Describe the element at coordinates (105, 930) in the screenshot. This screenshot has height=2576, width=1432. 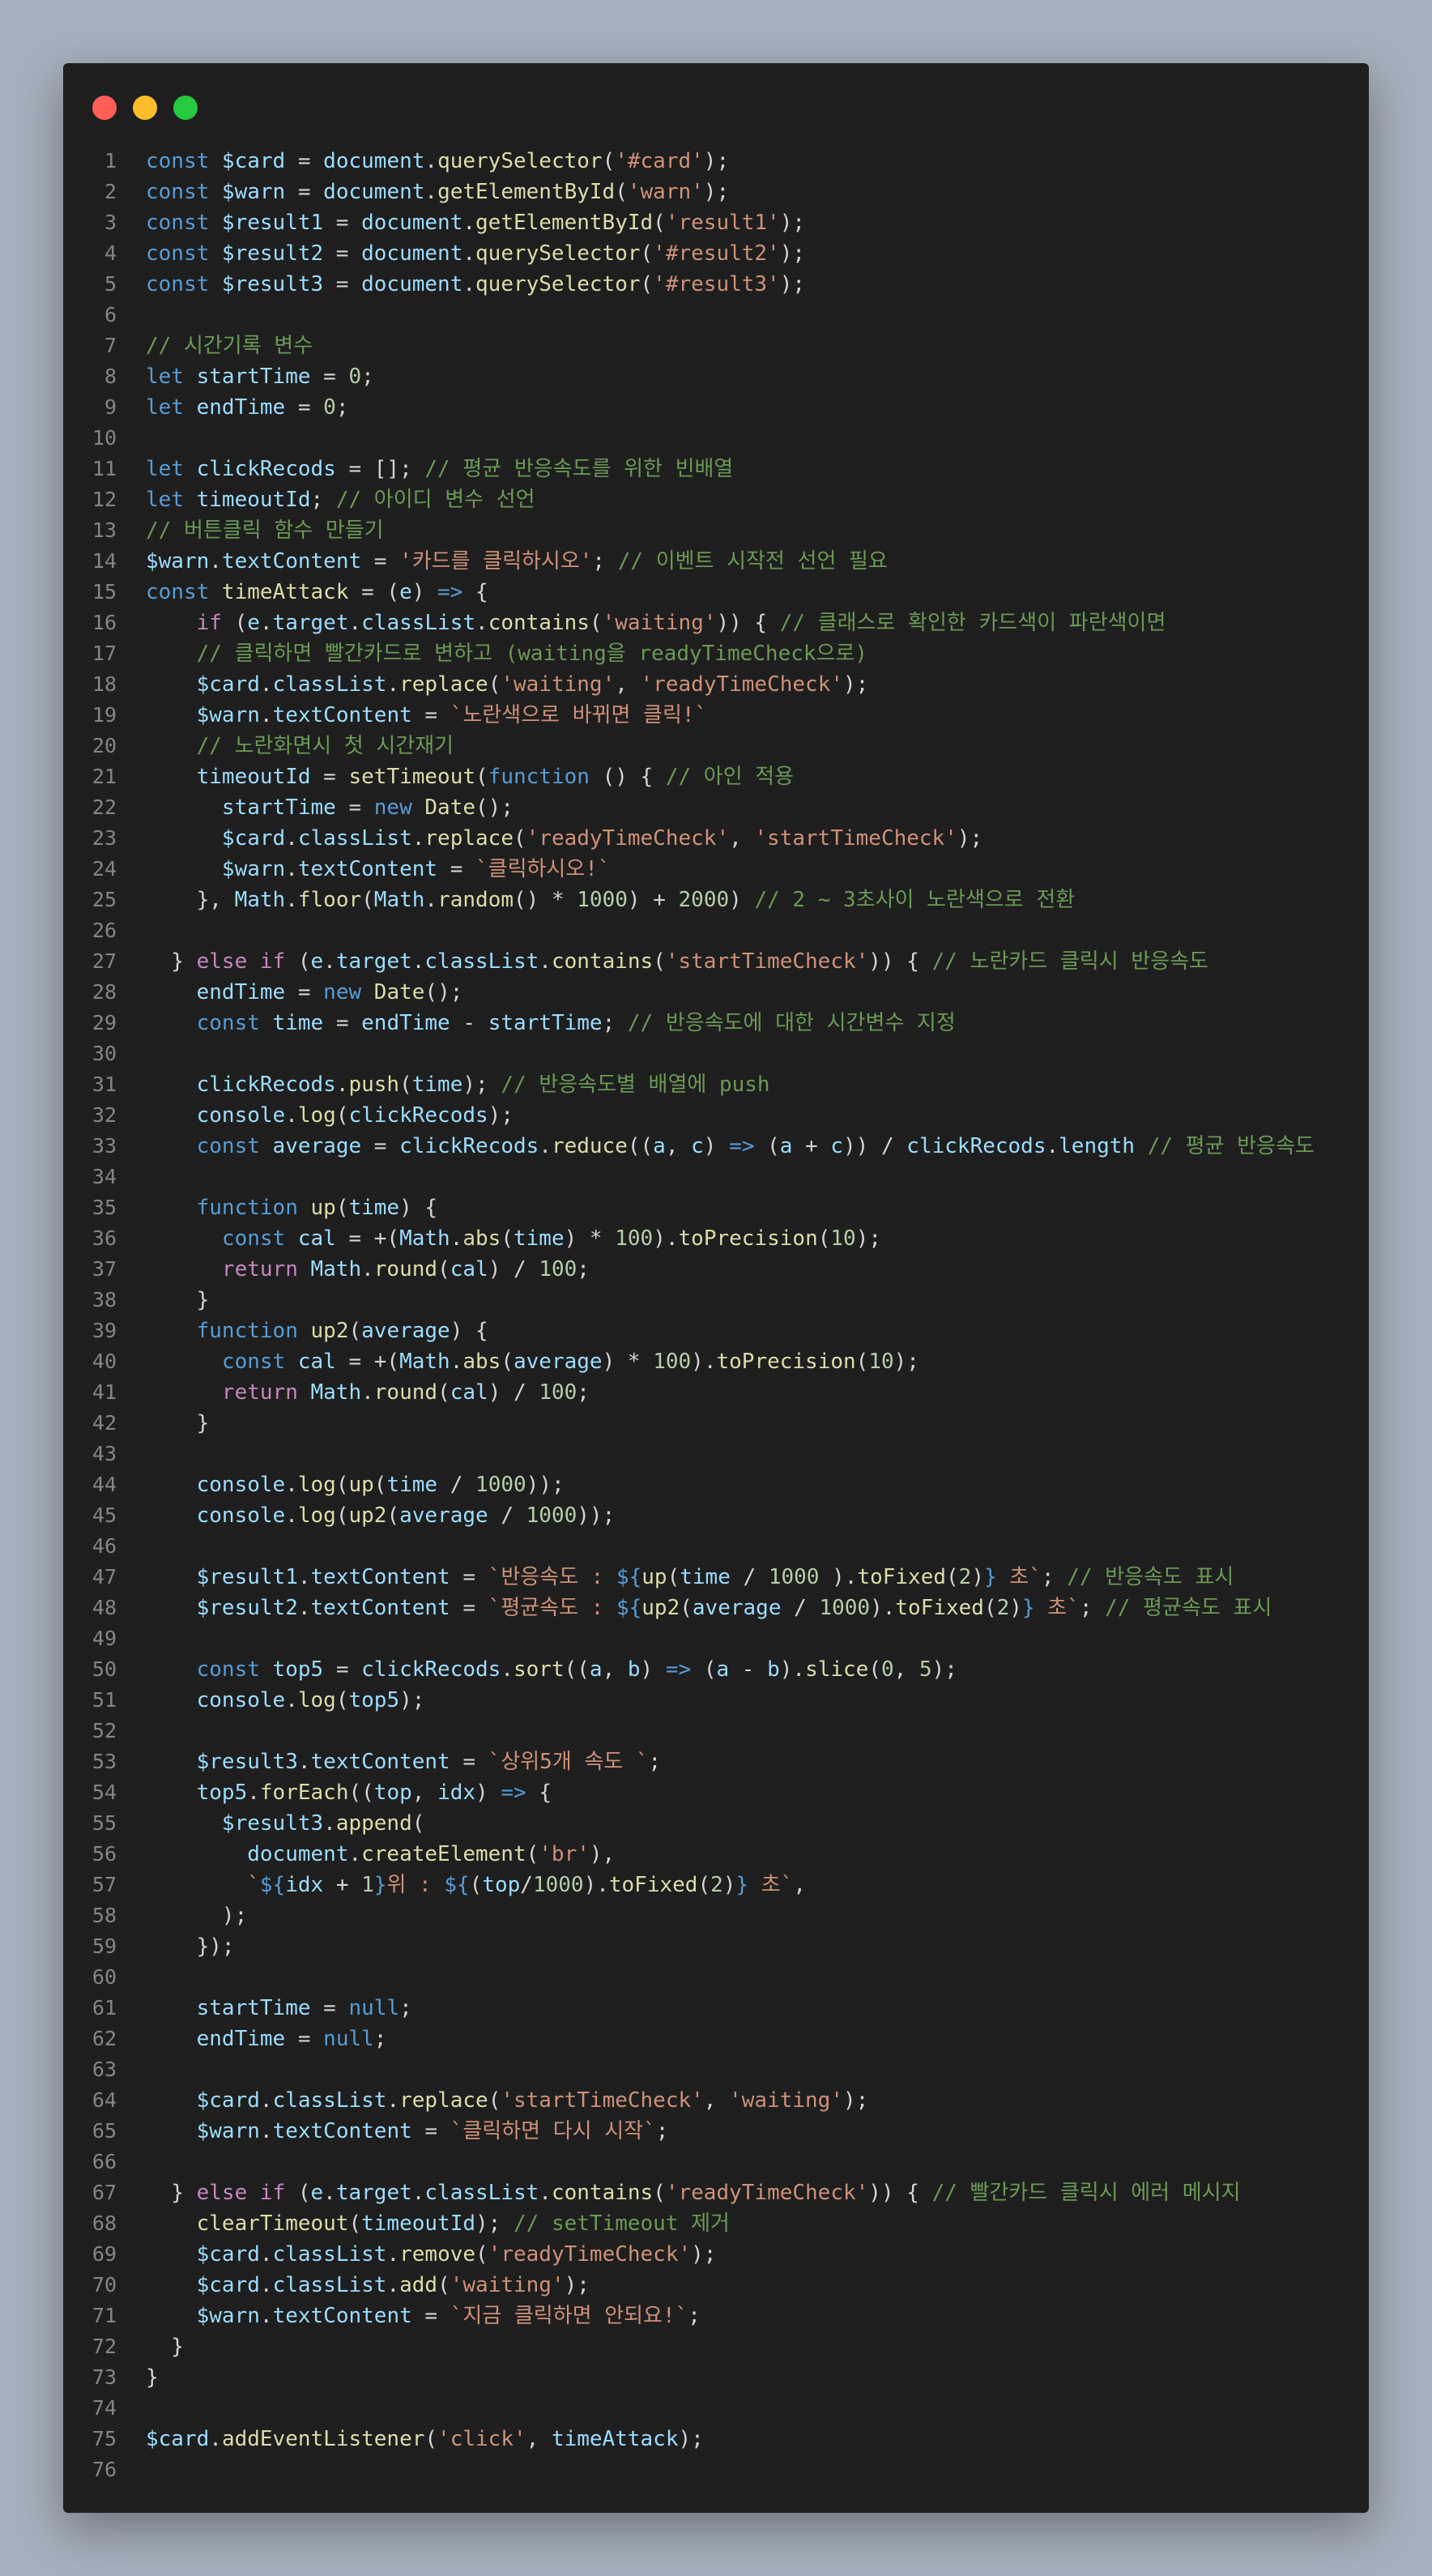
I see `line-number: 26` at that location.